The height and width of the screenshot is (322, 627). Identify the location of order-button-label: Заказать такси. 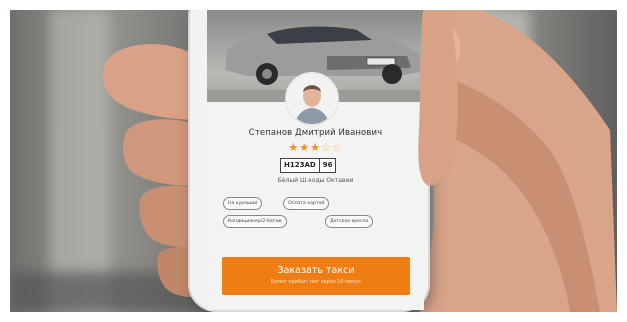
(316, 270).